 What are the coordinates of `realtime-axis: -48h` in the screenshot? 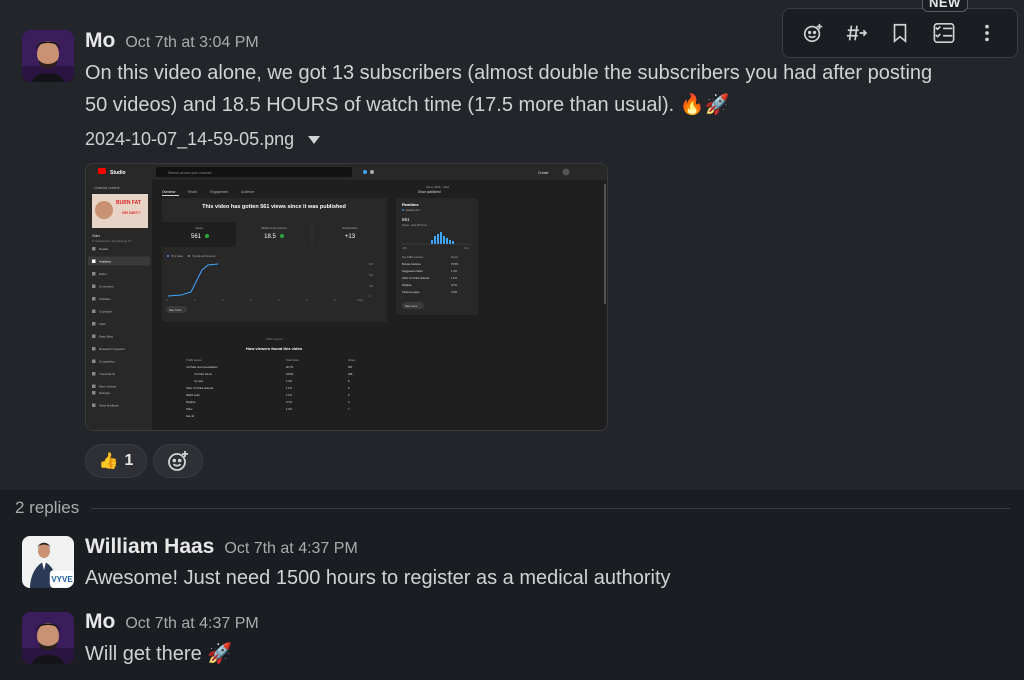 It's located at (405, 248).